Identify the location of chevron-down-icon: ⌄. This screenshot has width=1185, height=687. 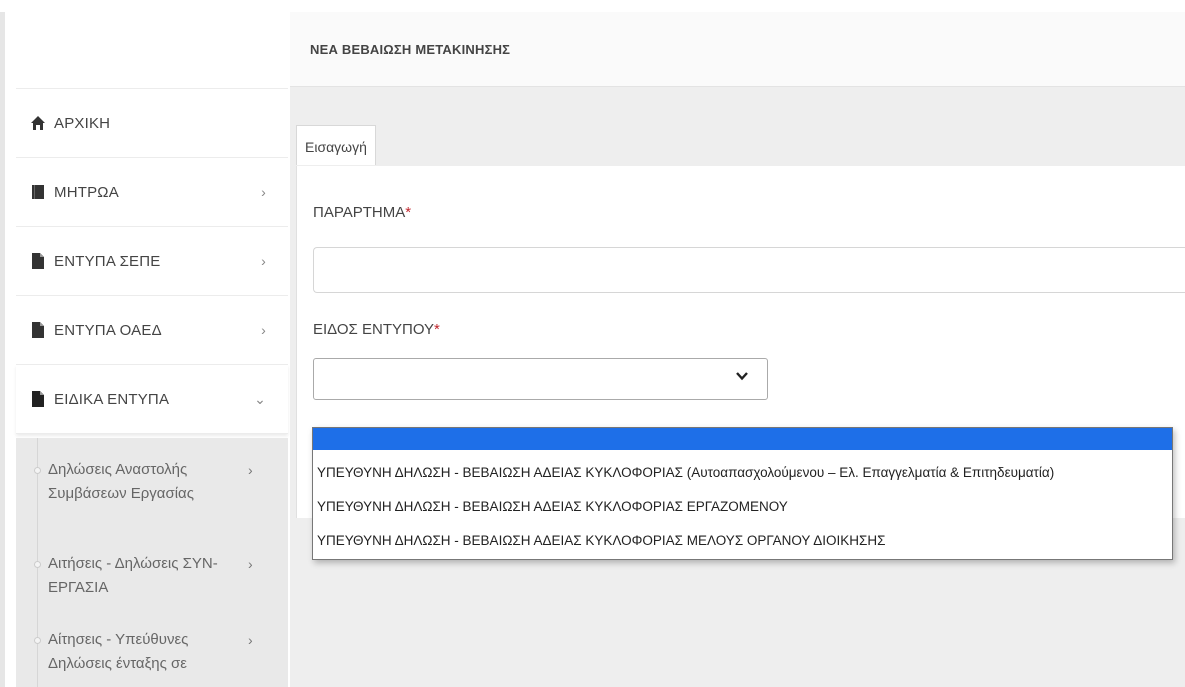
(260, 398).